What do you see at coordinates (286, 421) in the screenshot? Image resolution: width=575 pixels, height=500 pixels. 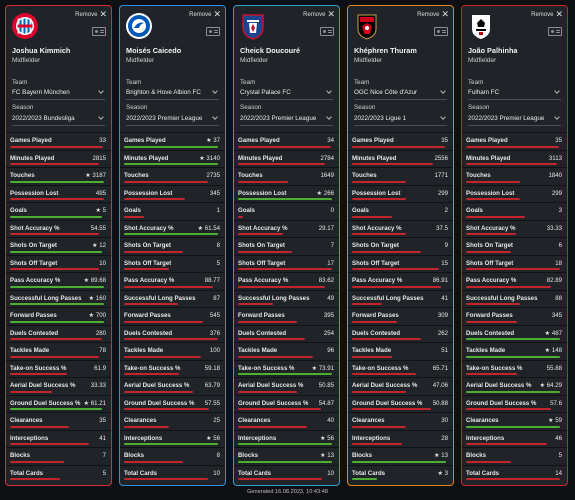 I see `stat-row: Clearances 40` at bounding box center [286, 421].